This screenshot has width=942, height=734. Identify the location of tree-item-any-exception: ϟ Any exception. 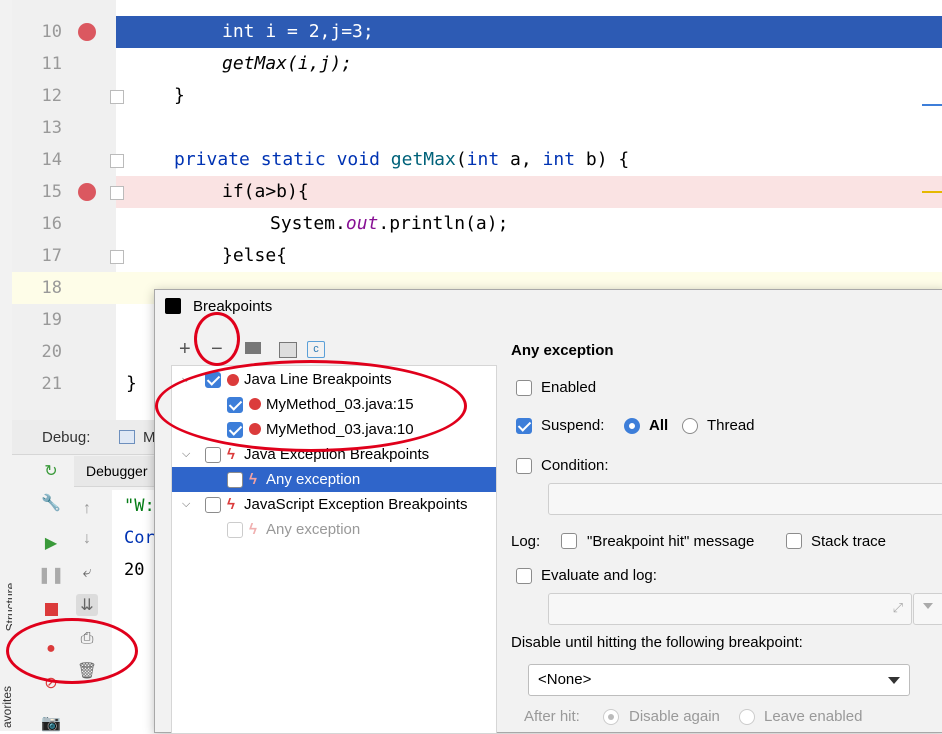
(334, 529).